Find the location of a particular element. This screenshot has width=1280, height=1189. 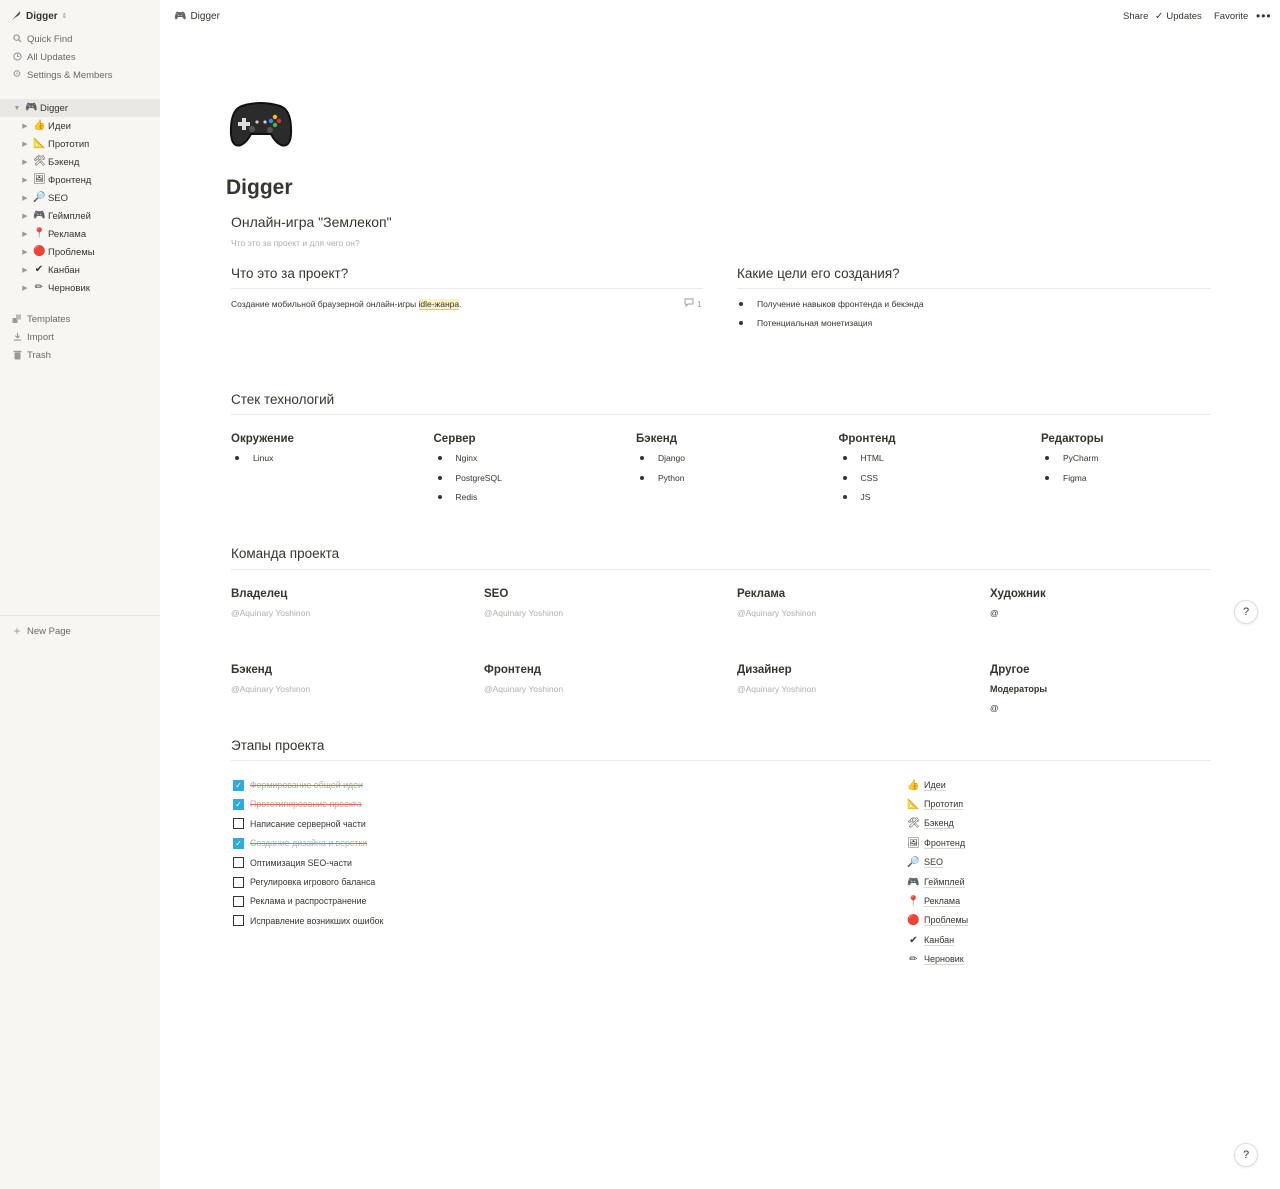

list-item: Получение навыков фронтенда и бекэнда is located at coordinates (828, 304).